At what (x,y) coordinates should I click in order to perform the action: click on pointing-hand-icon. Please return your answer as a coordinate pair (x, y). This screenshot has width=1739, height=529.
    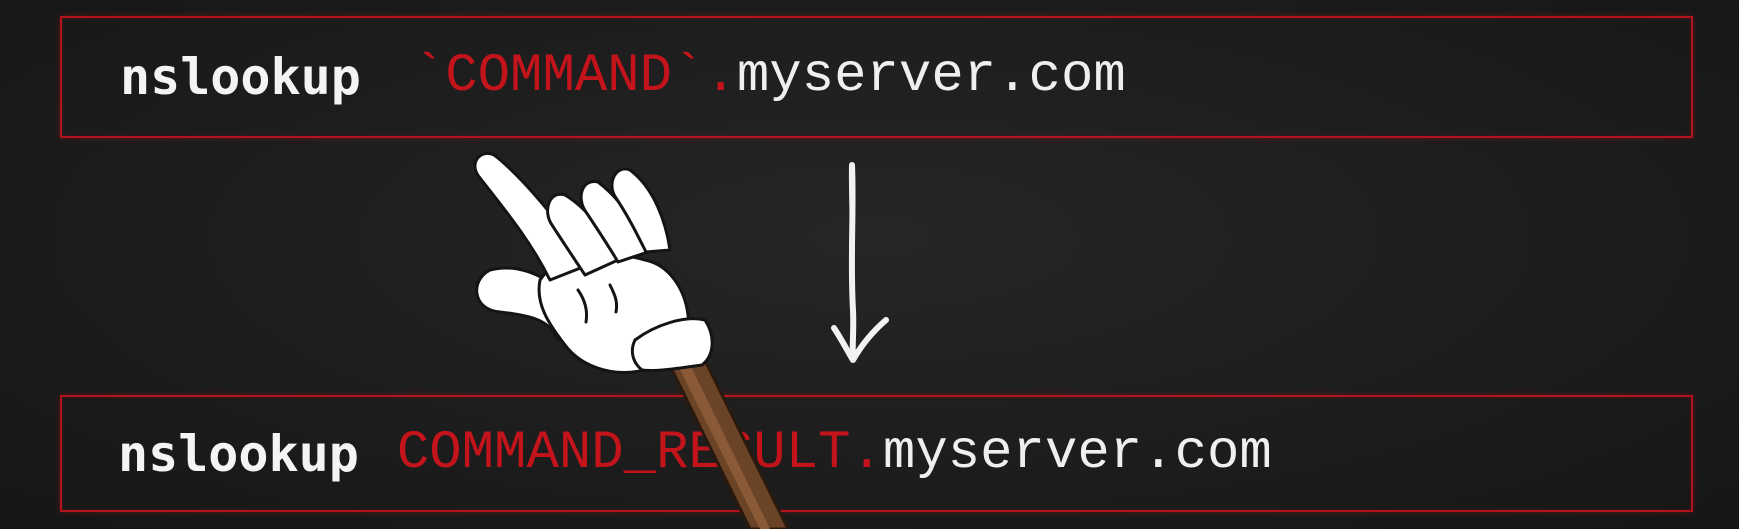
    Looking at the image, I should click on (631, 340).